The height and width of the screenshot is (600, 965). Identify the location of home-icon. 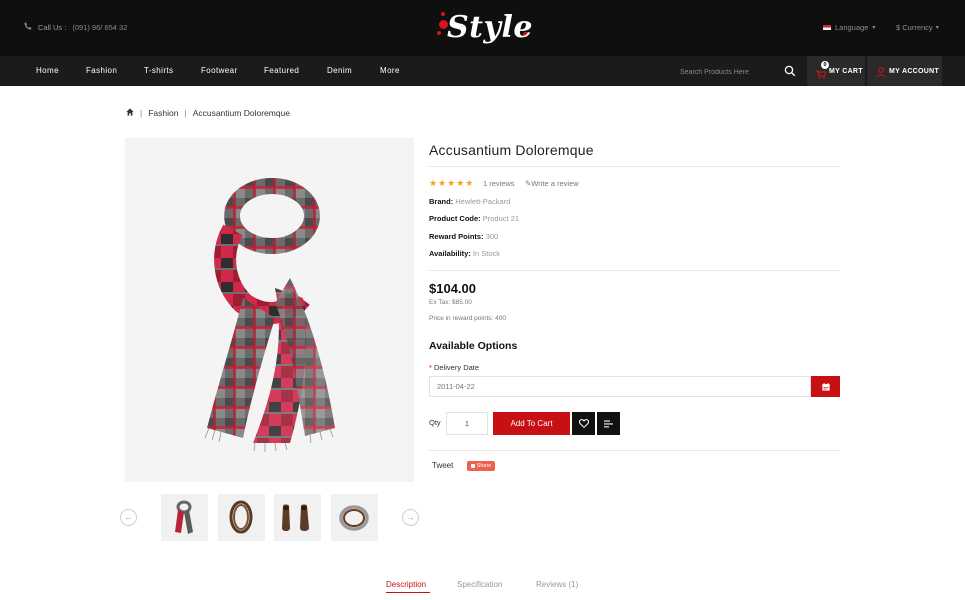
(130, 113).